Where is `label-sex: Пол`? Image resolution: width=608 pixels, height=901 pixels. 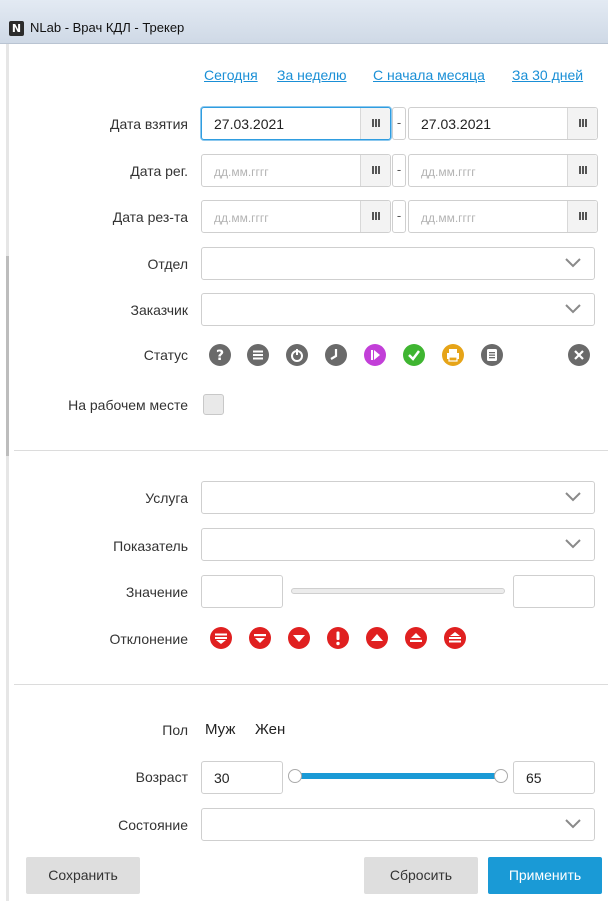 label-sex: Пол is located at coordinates (175, 730).